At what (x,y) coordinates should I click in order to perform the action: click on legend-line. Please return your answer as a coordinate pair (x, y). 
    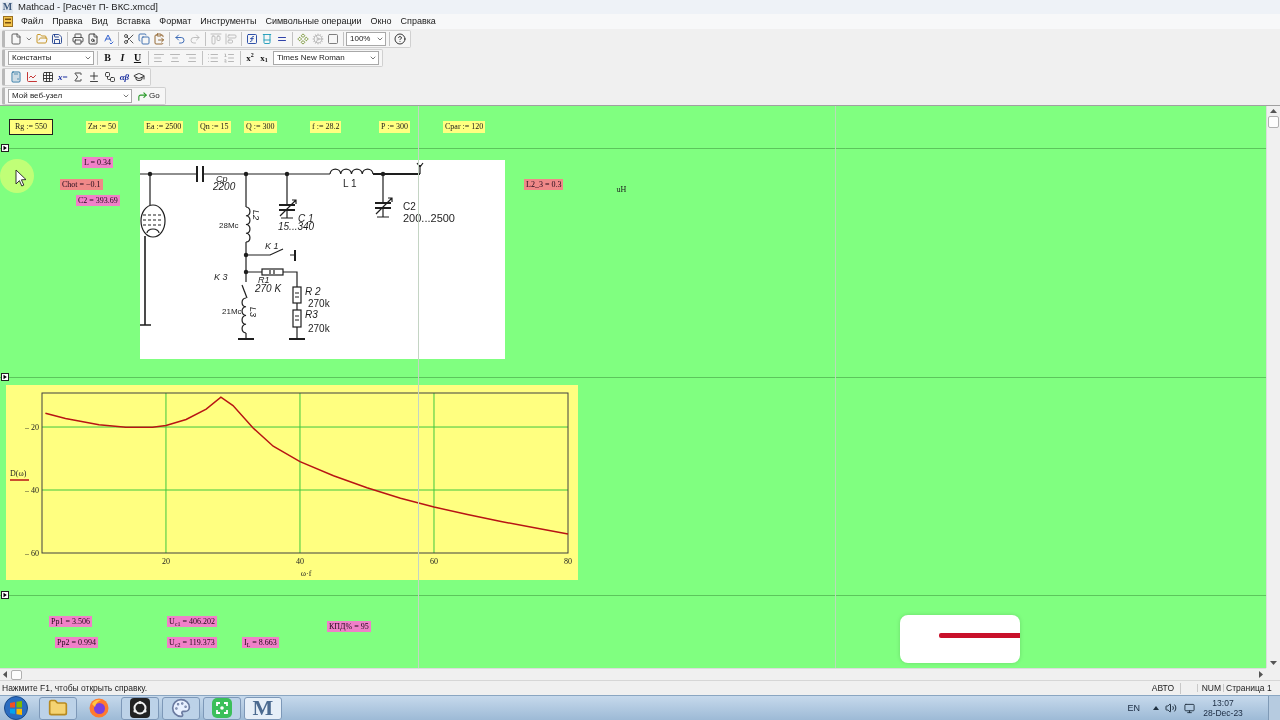
    Looking at the image, I should click on (19, 480).